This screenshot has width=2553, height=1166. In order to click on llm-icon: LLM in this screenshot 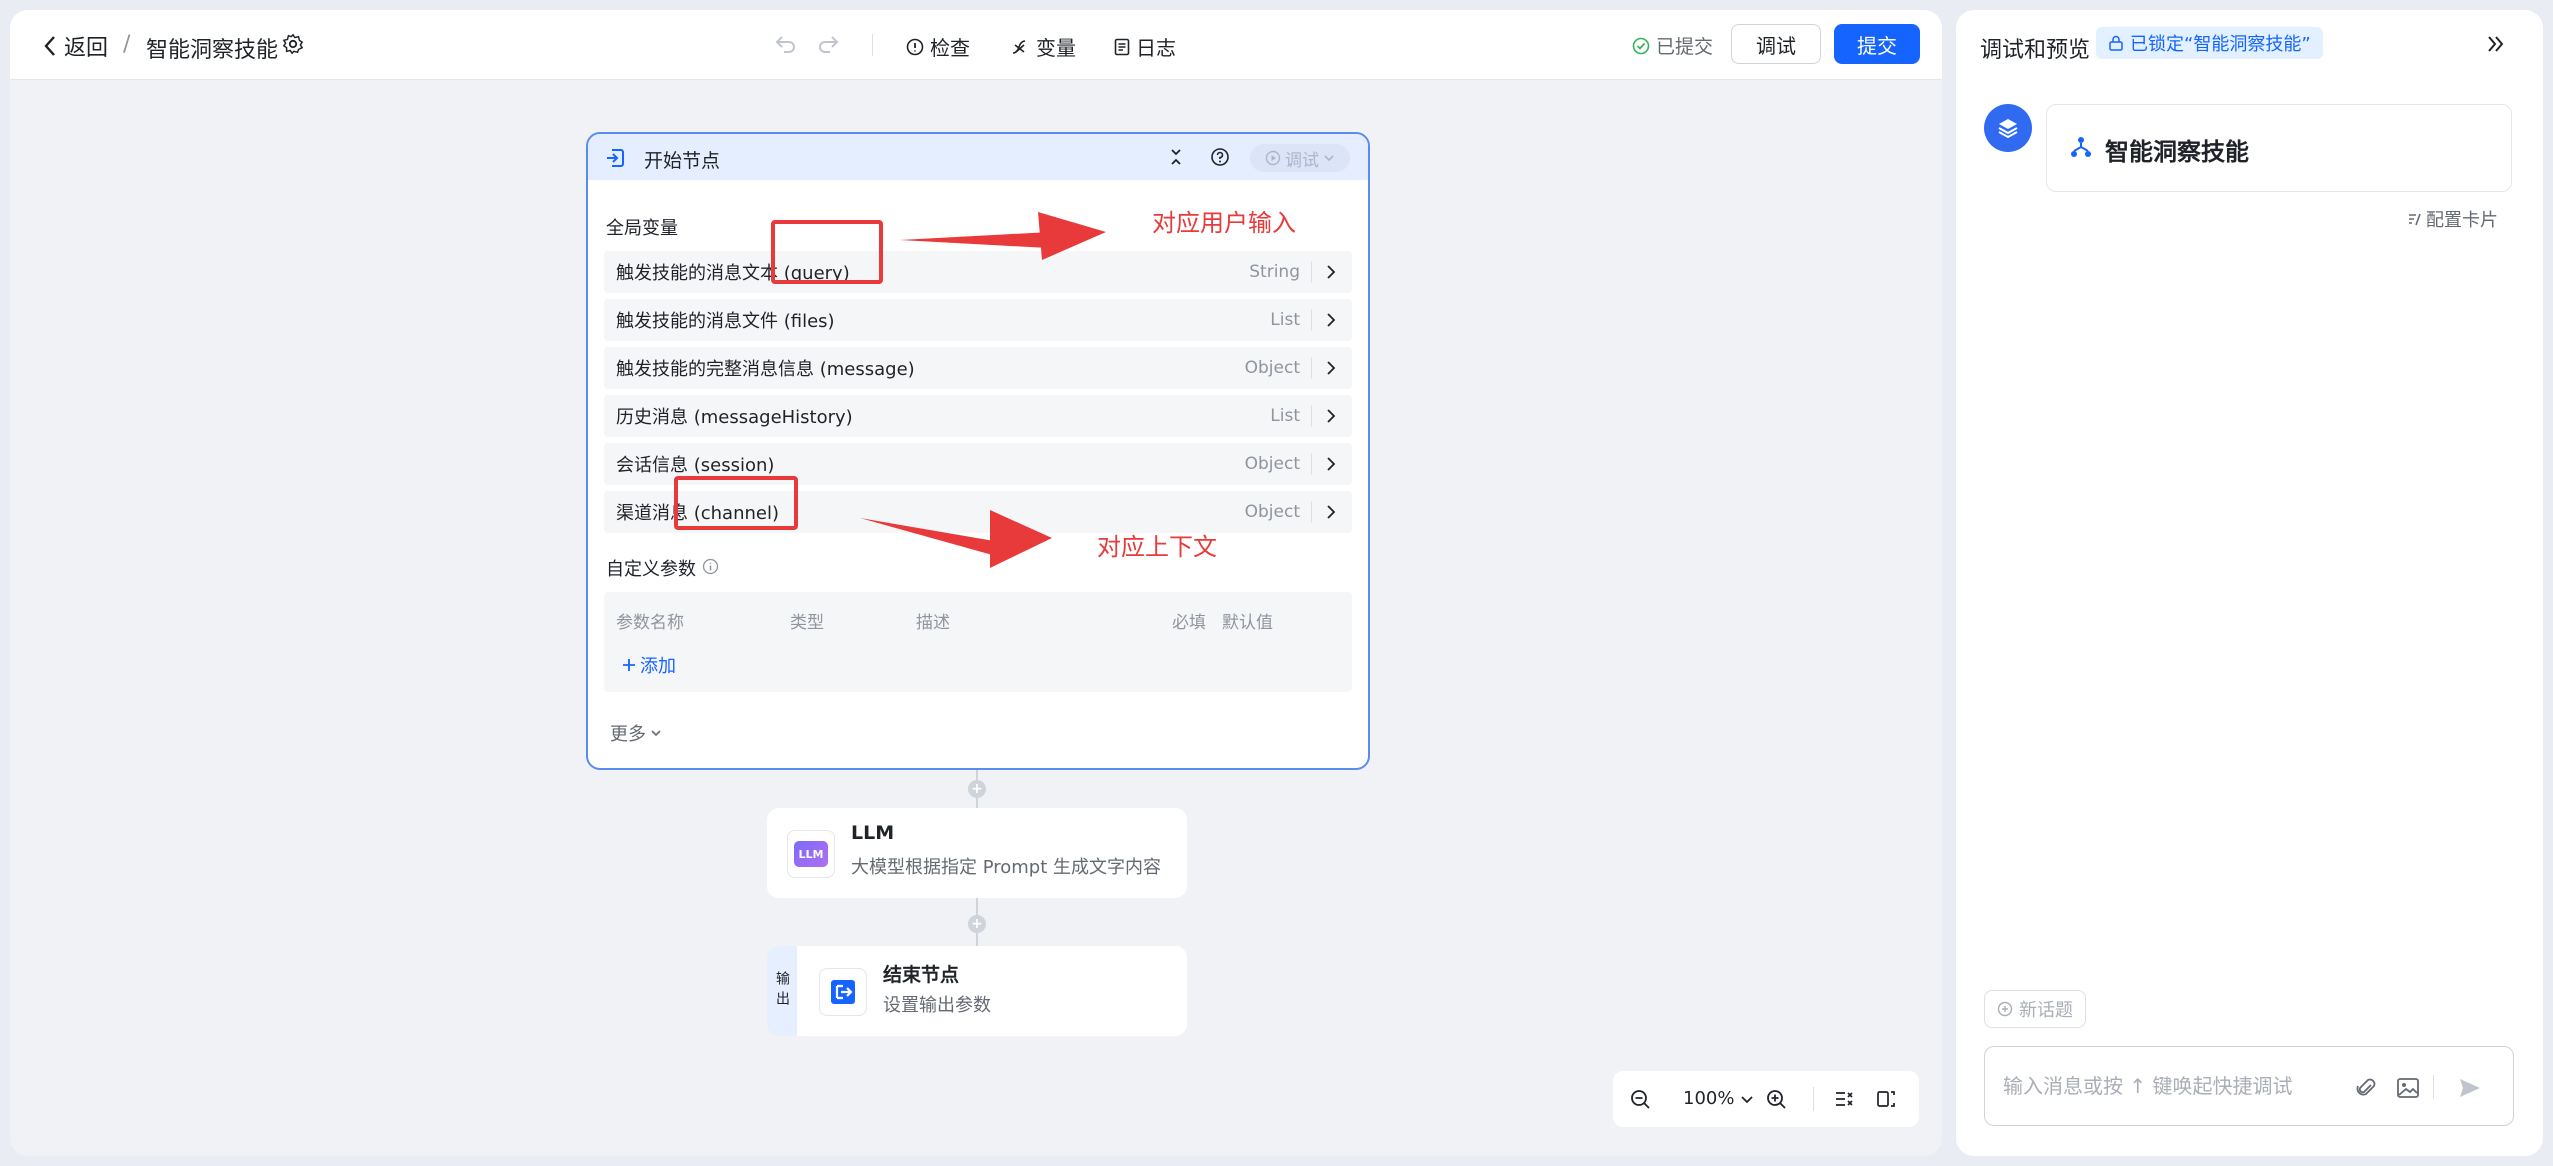, I will do `click(811, 854)`.